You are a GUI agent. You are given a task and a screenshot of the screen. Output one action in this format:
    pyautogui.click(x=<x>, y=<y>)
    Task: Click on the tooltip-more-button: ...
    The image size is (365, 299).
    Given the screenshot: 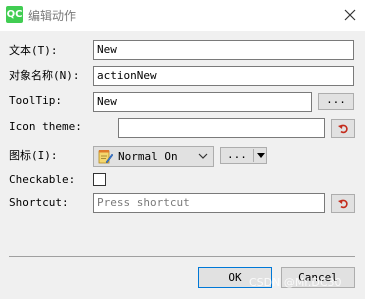 What is the action you would take?
    pyautogui.click(x=336, y=101)
    